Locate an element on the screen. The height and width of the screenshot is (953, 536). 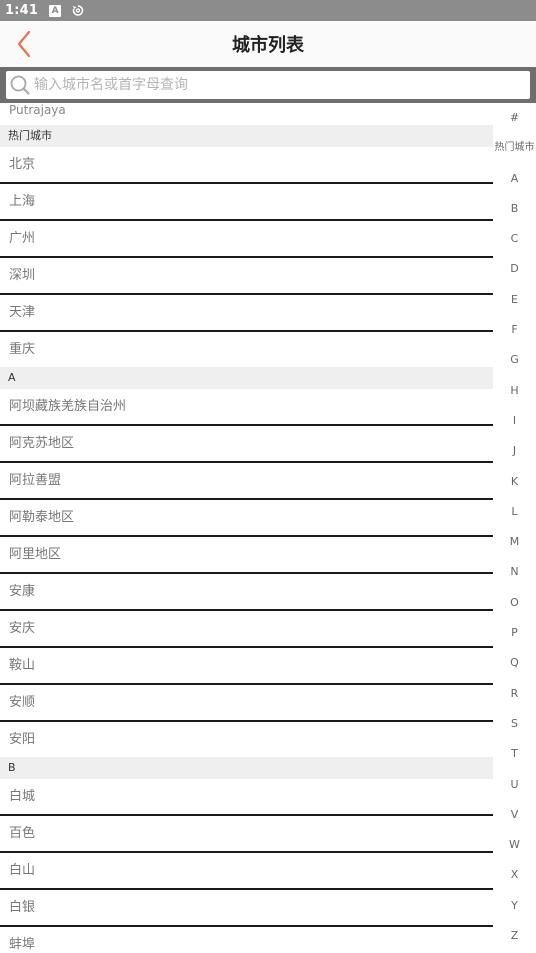
city-item: 广州 is located at coordinates (246, 239).